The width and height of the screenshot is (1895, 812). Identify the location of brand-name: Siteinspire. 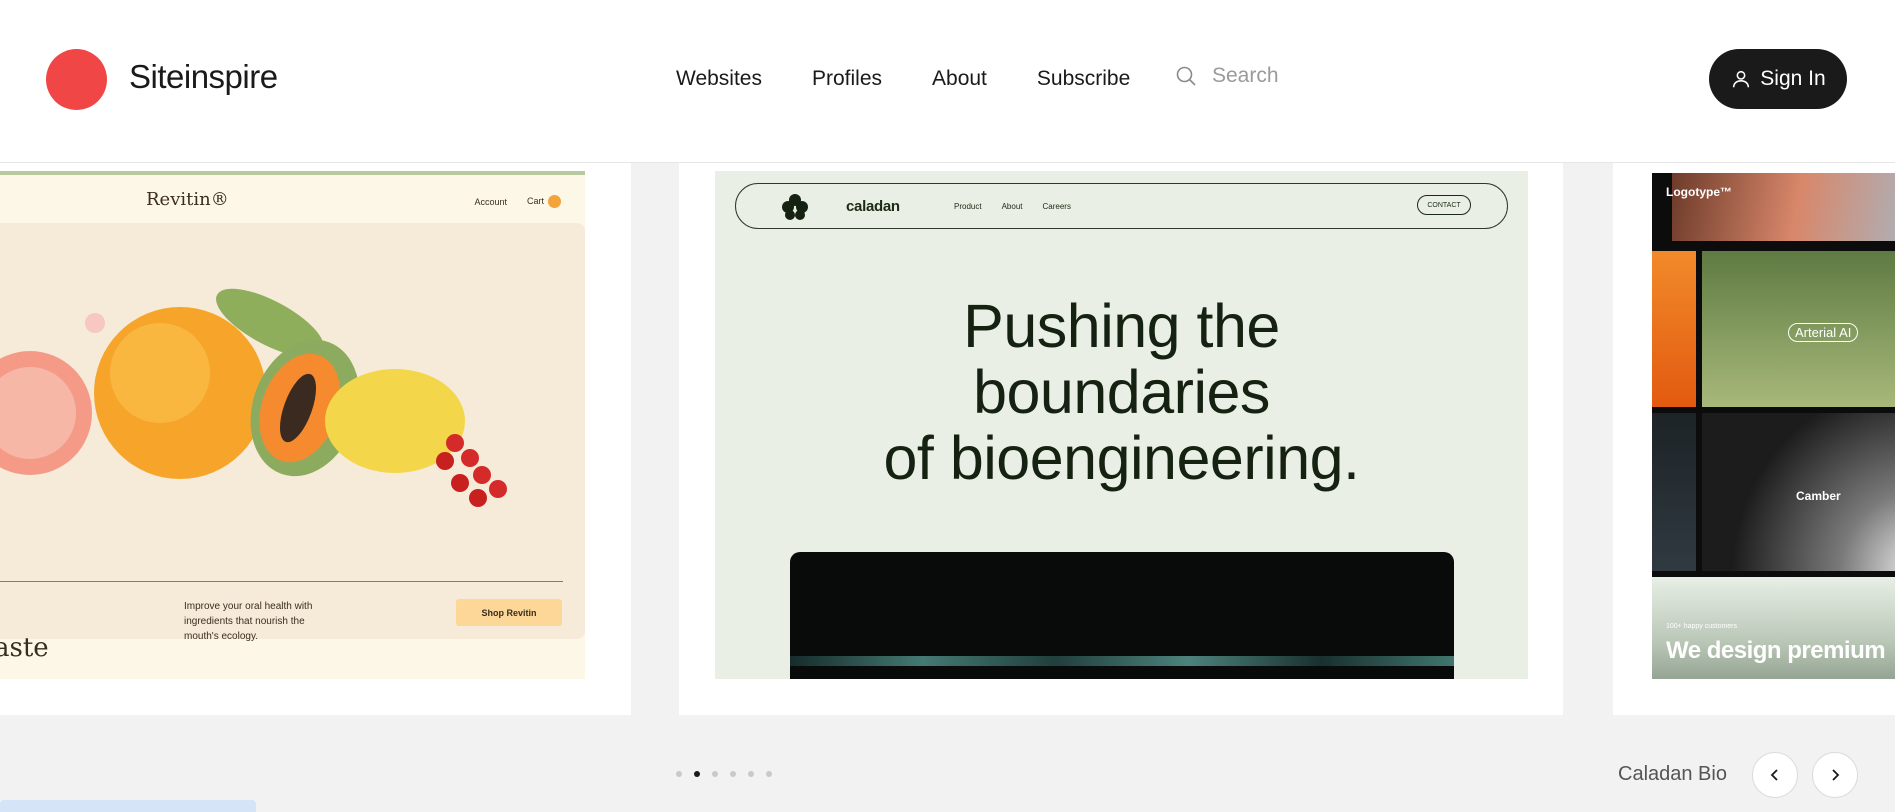
(203, 77).